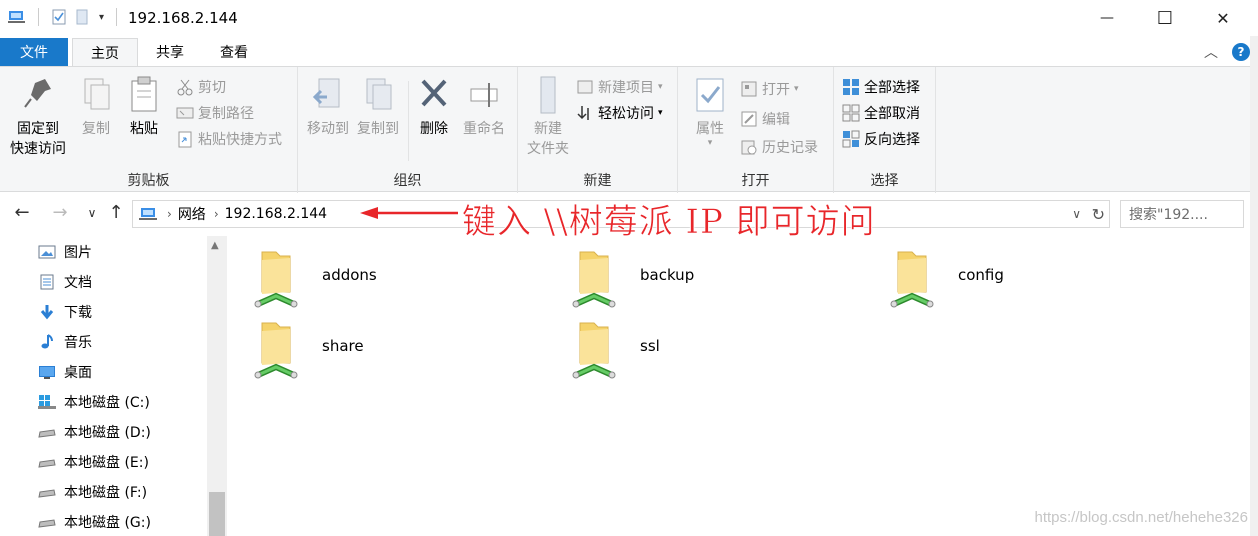 This screenshot has height=536, width=1258. I want to click on nav-item-label: 文档, so click(78, 283).